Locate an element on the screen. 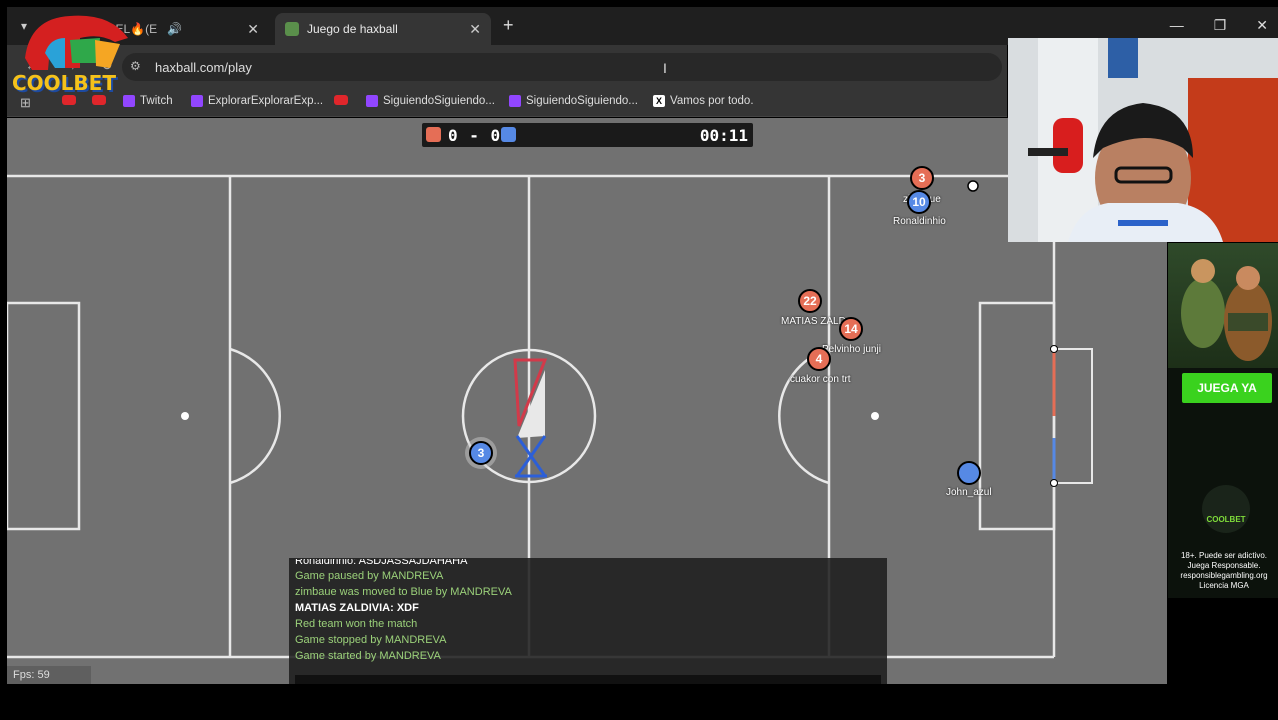 Image resolution: width=1278 pixels, height=720 pixels. streamer-webcam-image is located at coordinates (1143, 140).